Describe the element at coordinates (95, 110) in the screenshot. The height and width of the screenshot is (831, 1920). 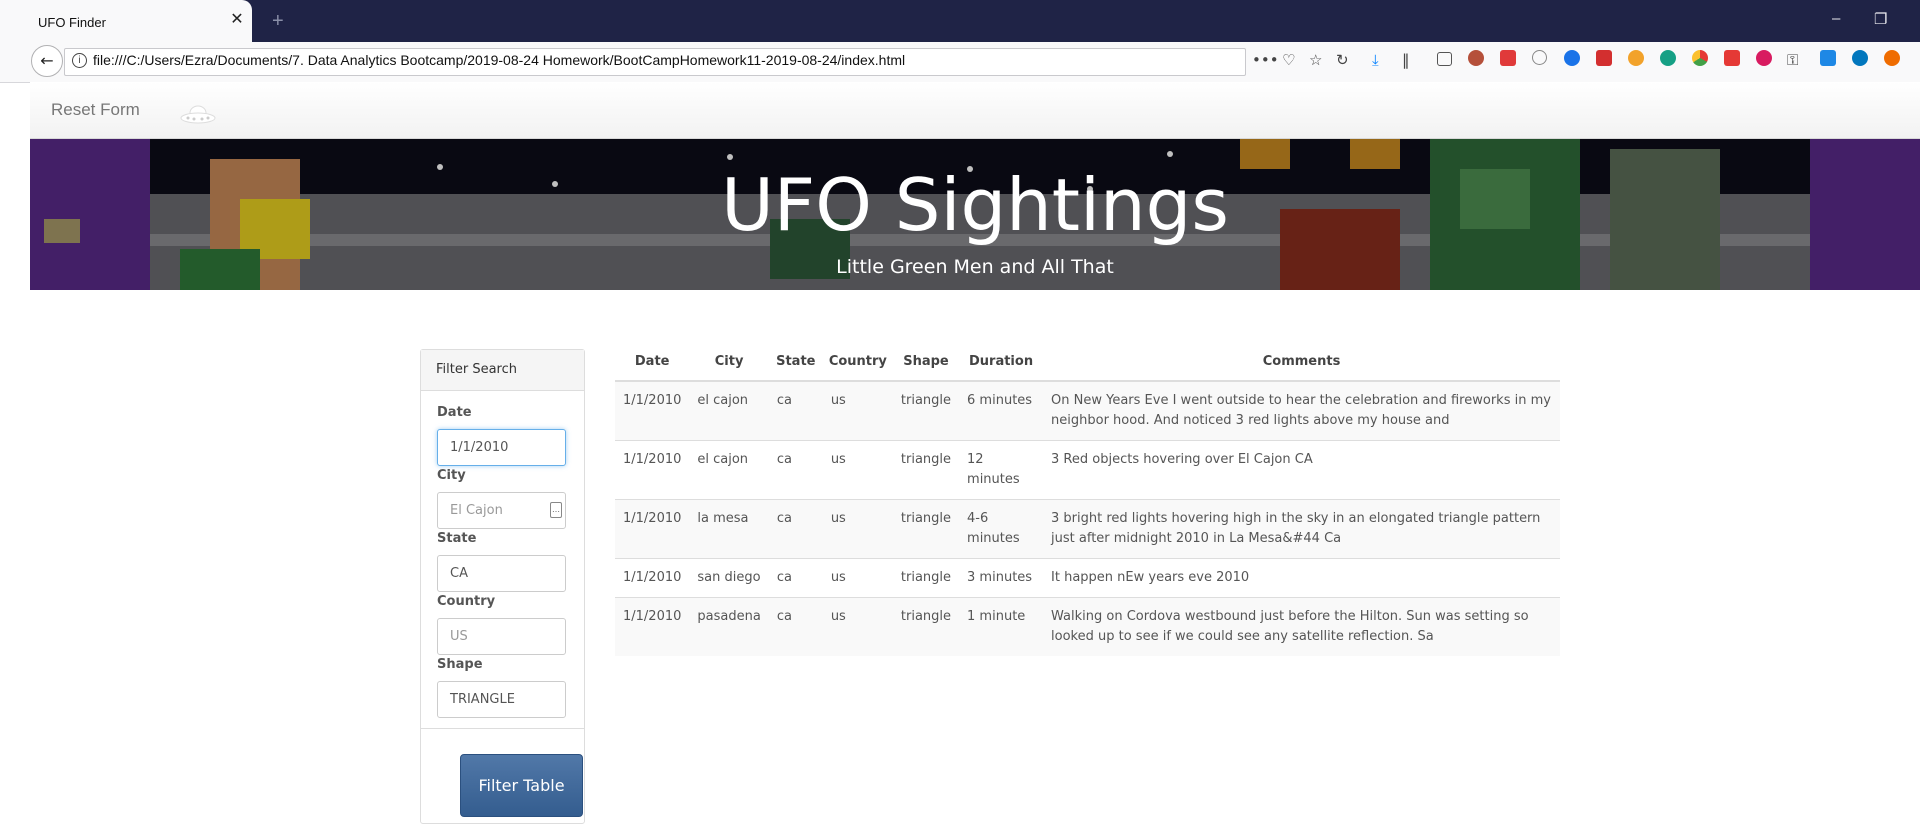
I see `reset-form-link: Reset Form` at that location.